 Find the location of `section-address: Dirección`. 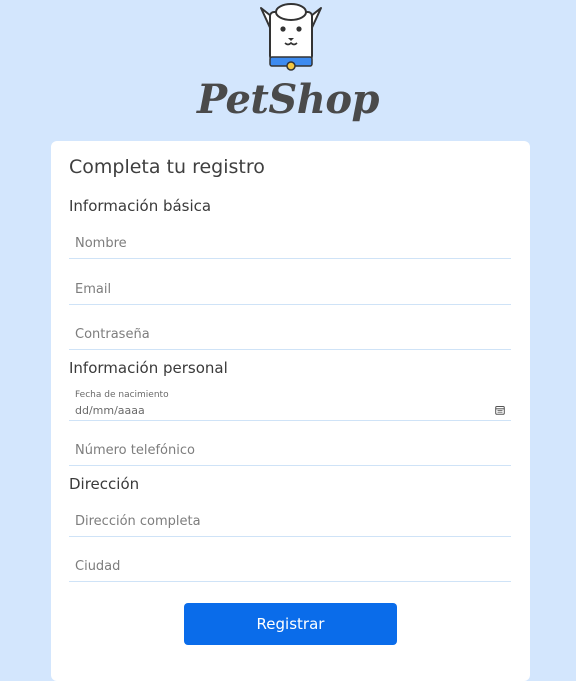

section-address: Dirección is located at coordinates (104, 484).